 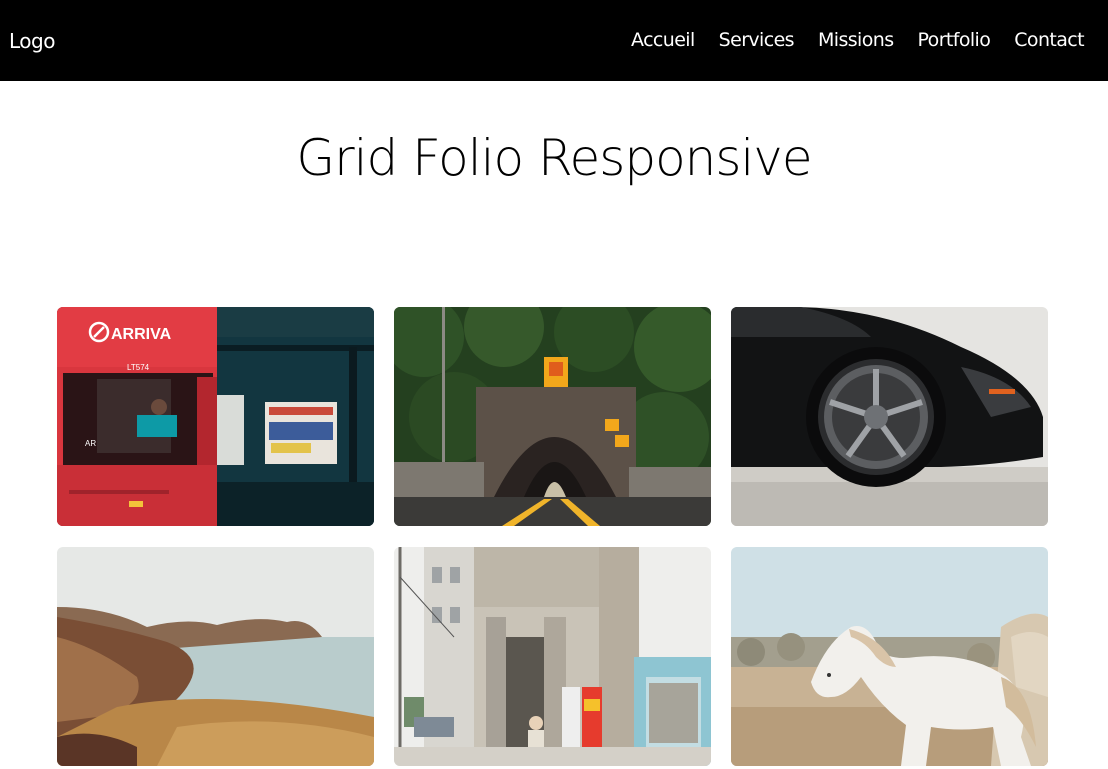 I want to click on street-photo, so click(x=552, y=656).